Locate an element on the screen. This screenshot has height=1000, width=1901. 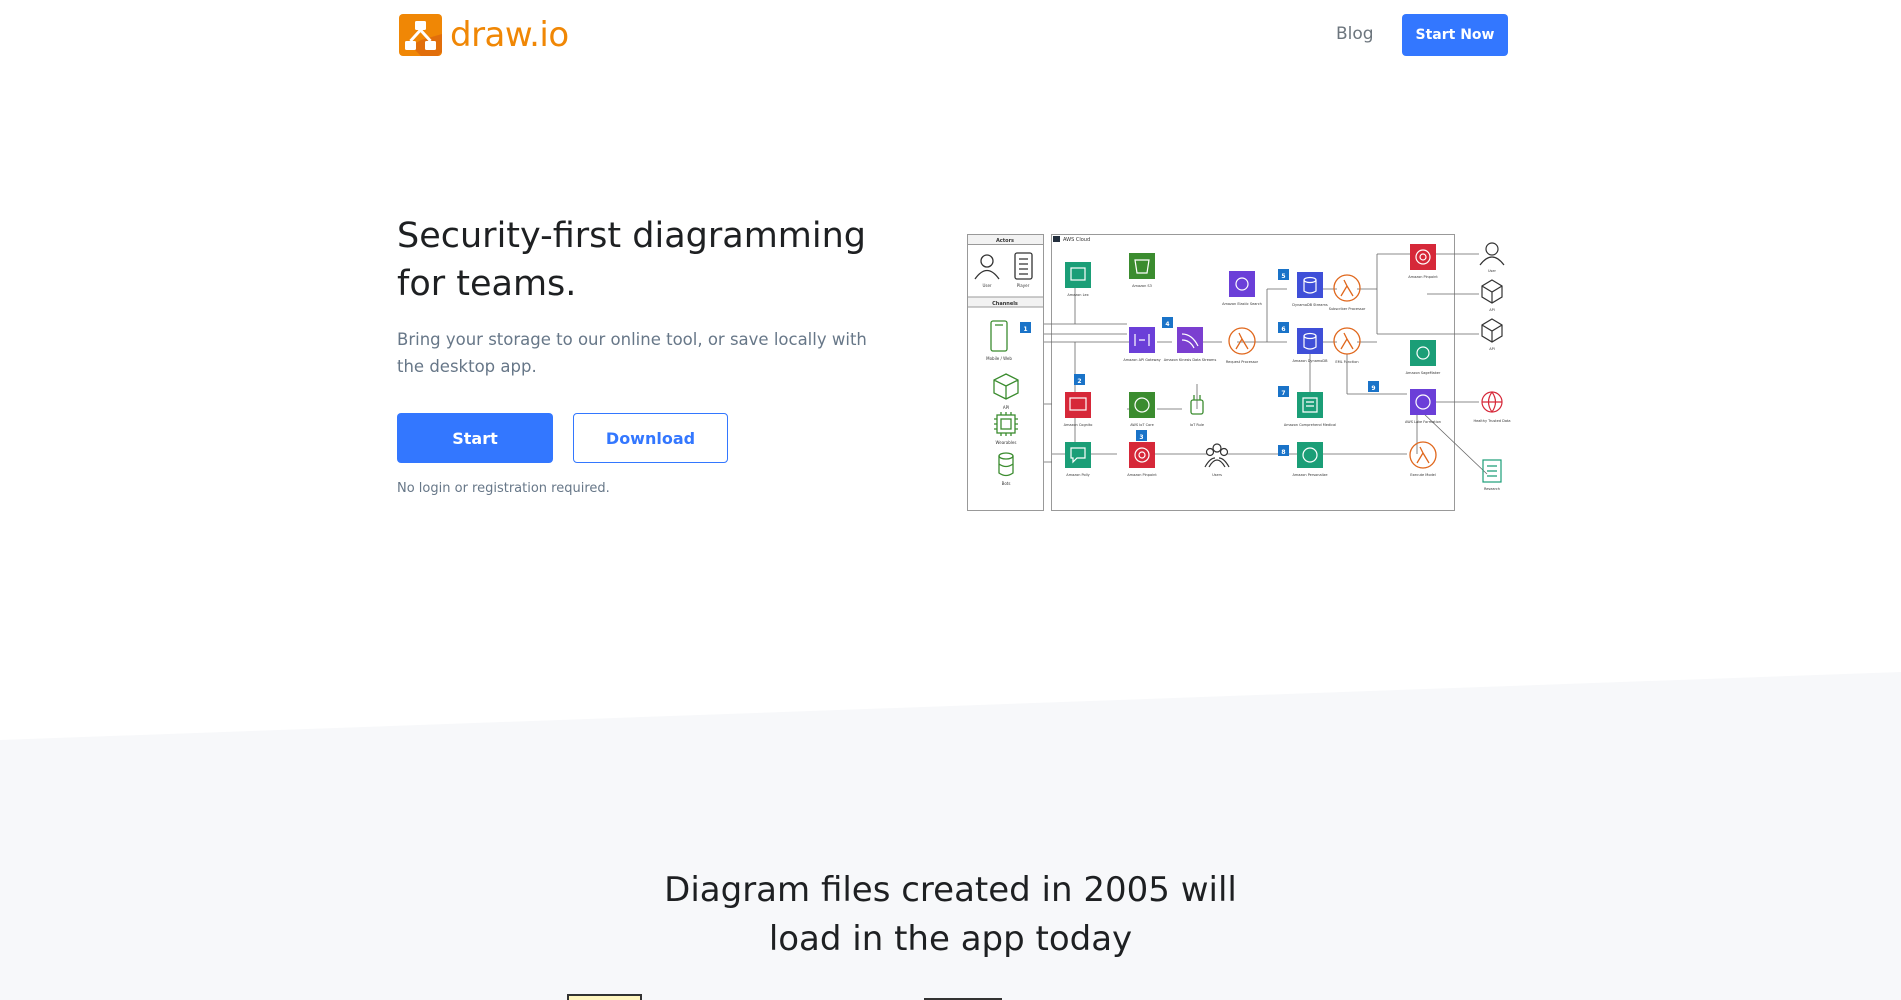
comprehend-medical-icon is located at coordinates (1310, 405).